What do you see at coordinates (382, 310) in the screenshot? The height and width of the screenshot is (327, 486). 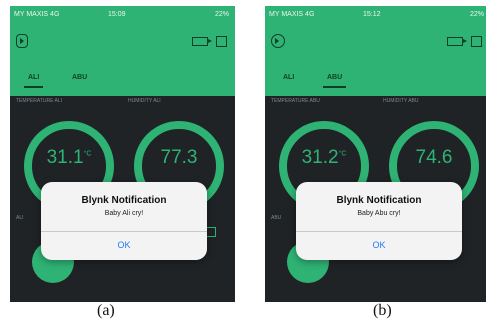 I see `caption-b: (b)` at bounding box center [382, 310].